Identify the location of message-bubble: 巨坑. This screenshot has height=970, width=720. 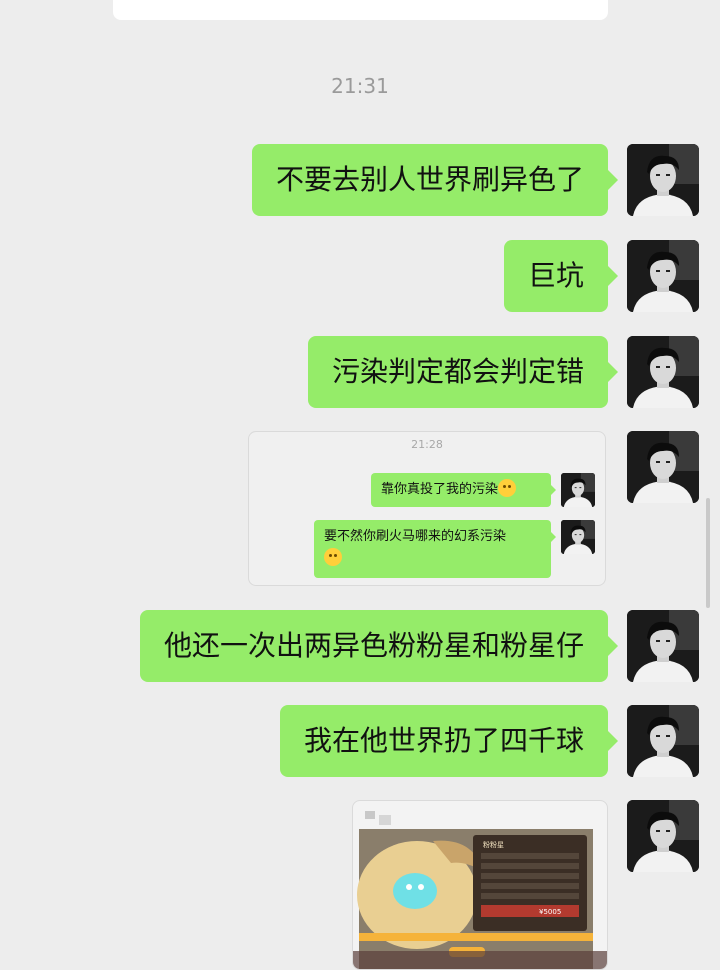
(561, 276).